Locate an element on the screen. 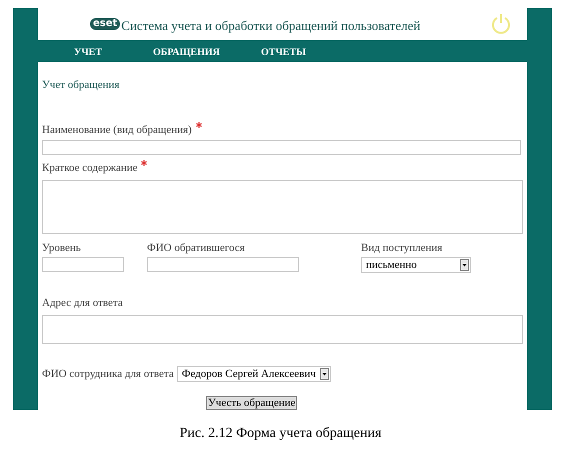 Image resolution: width=581 pixels, height=451 pixels. nav-link: ОБРАЩЕНИЯ is located at coordinates (186, 52).